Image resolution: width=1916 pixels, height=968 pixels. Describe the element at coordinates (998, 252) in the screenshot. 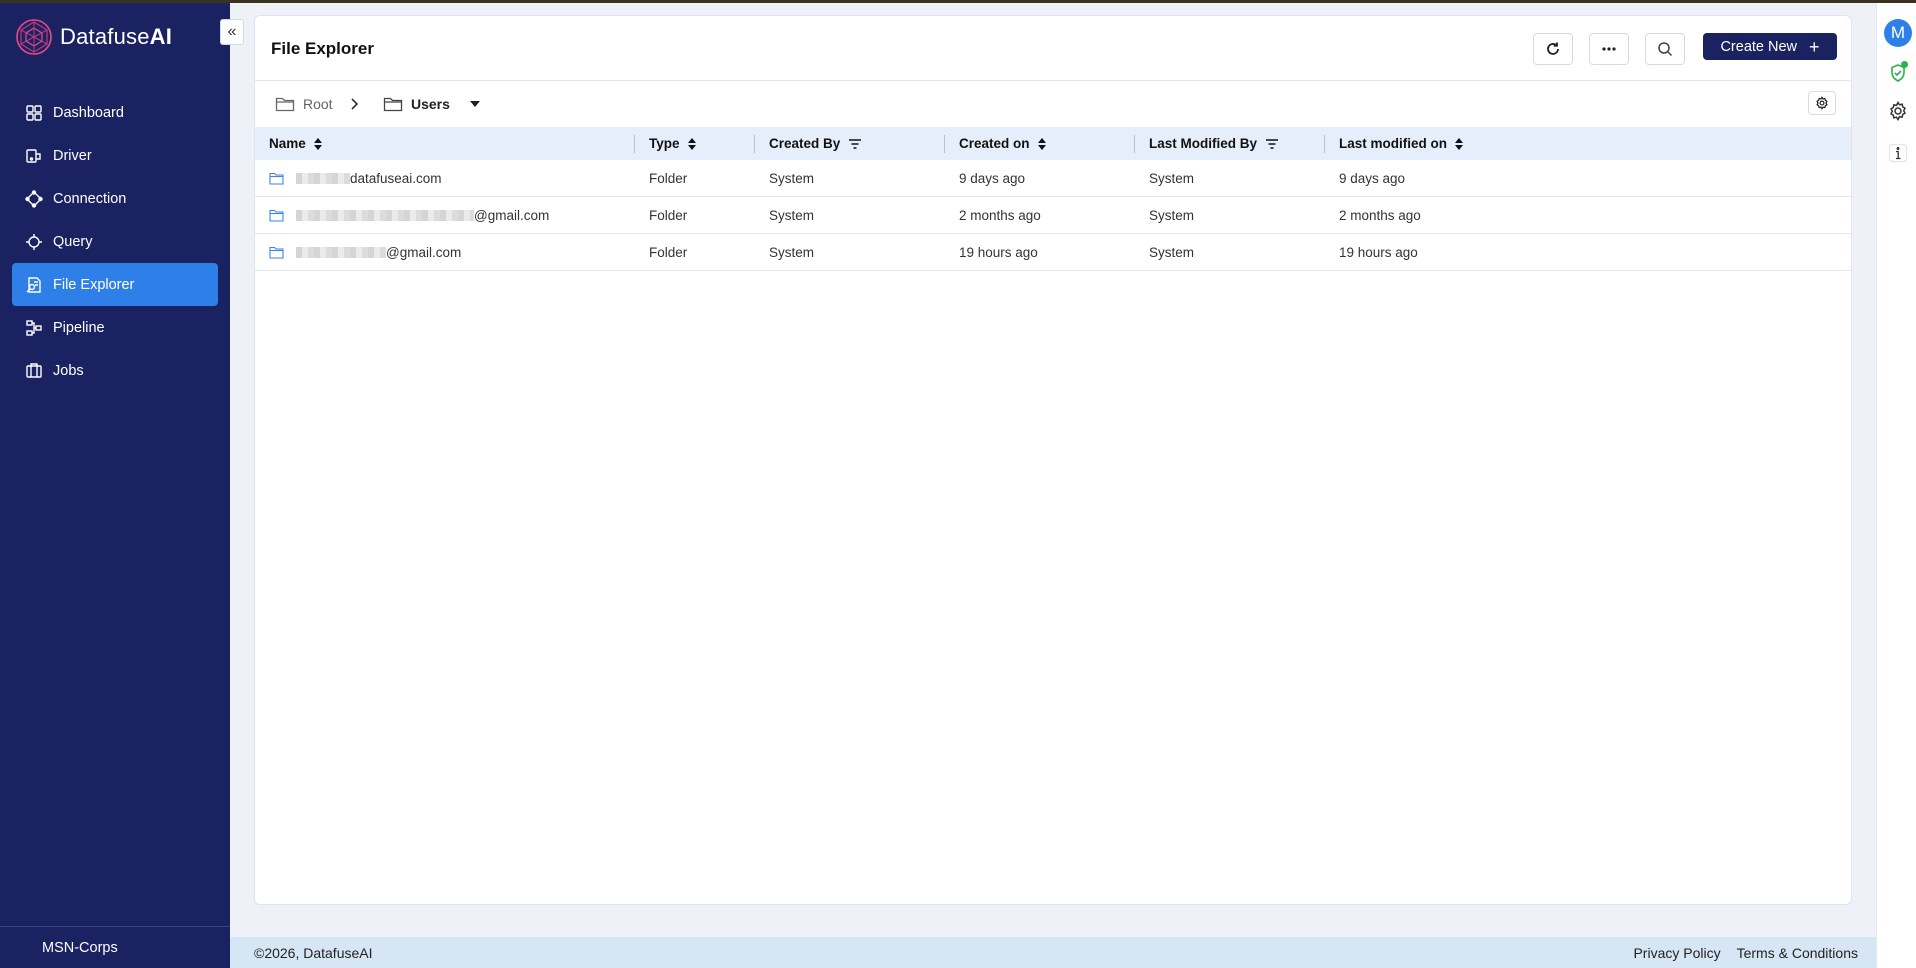

I see `cell-created-on: 19 hours ago` at that location.